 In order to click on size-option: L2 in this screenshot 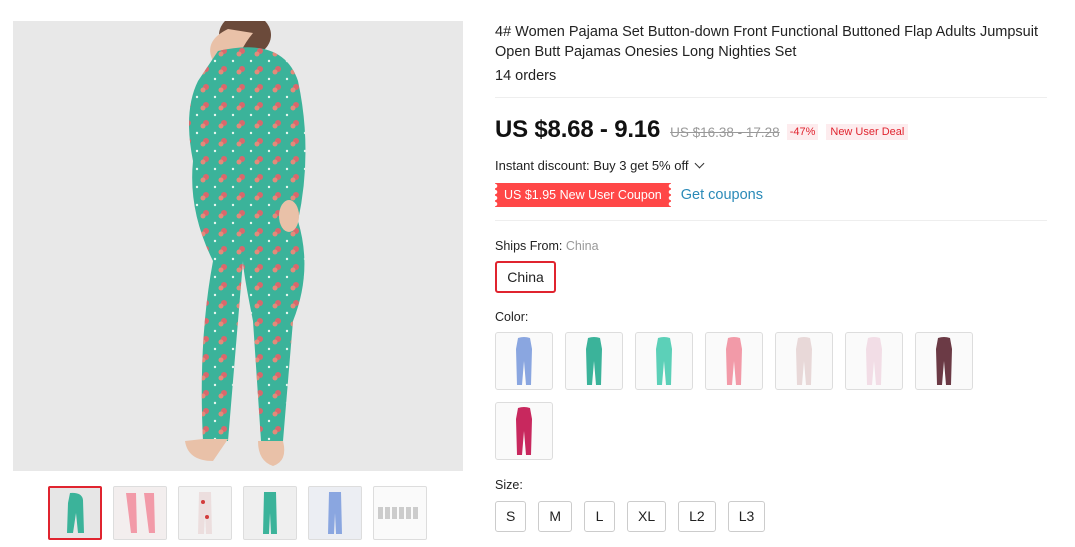, I will do `click(697, 516)`.